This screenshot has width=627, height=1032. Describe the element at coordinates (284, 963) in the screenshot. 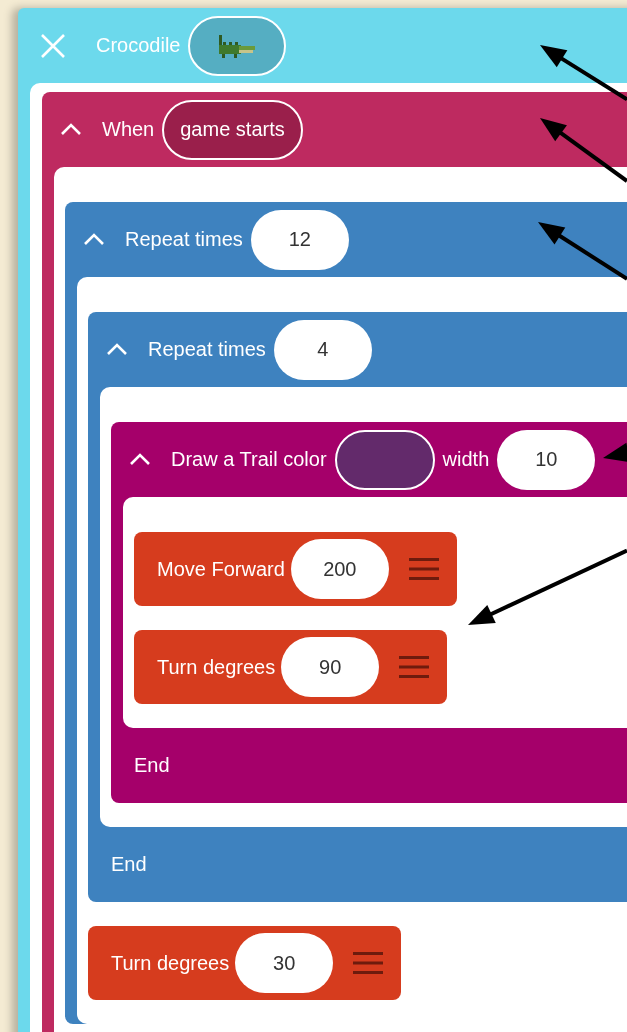

I see `value-field: 30` at that location.